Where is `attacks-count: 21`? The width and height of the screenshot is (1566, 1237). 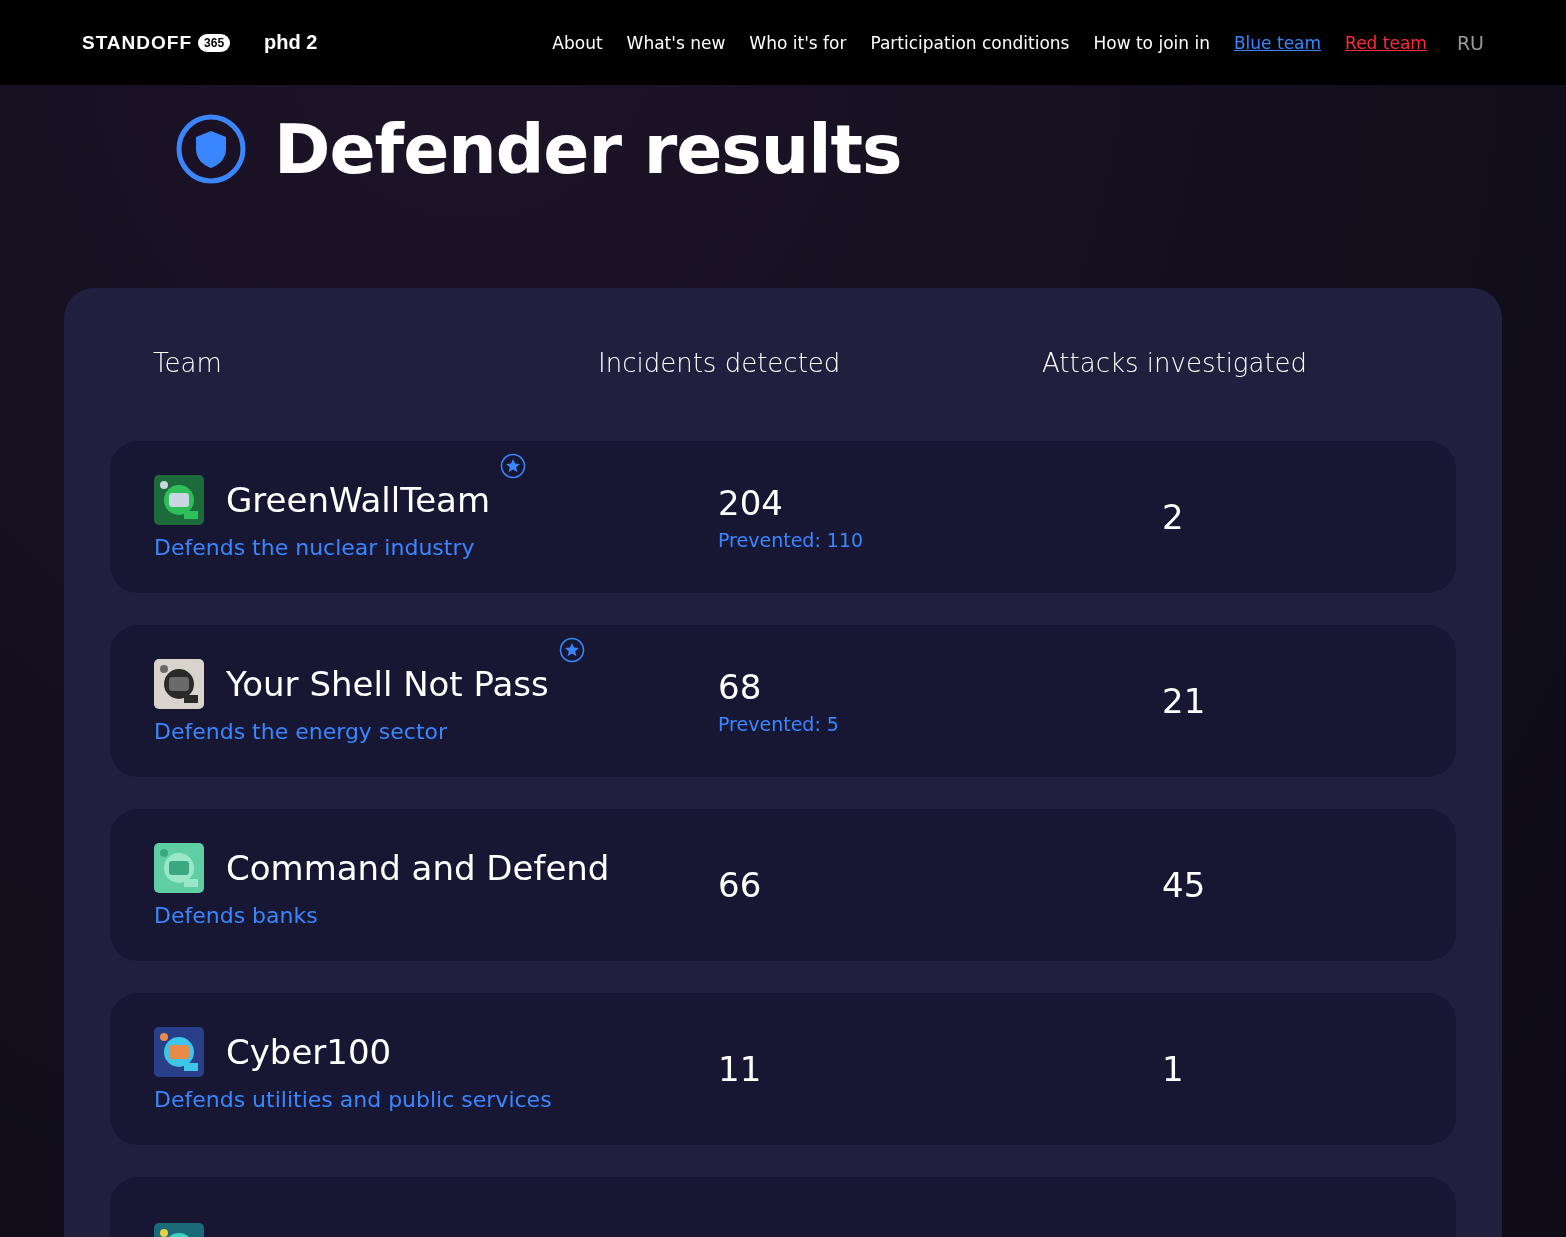
attacks-count: 21 is located at coordinates (1184, 701).